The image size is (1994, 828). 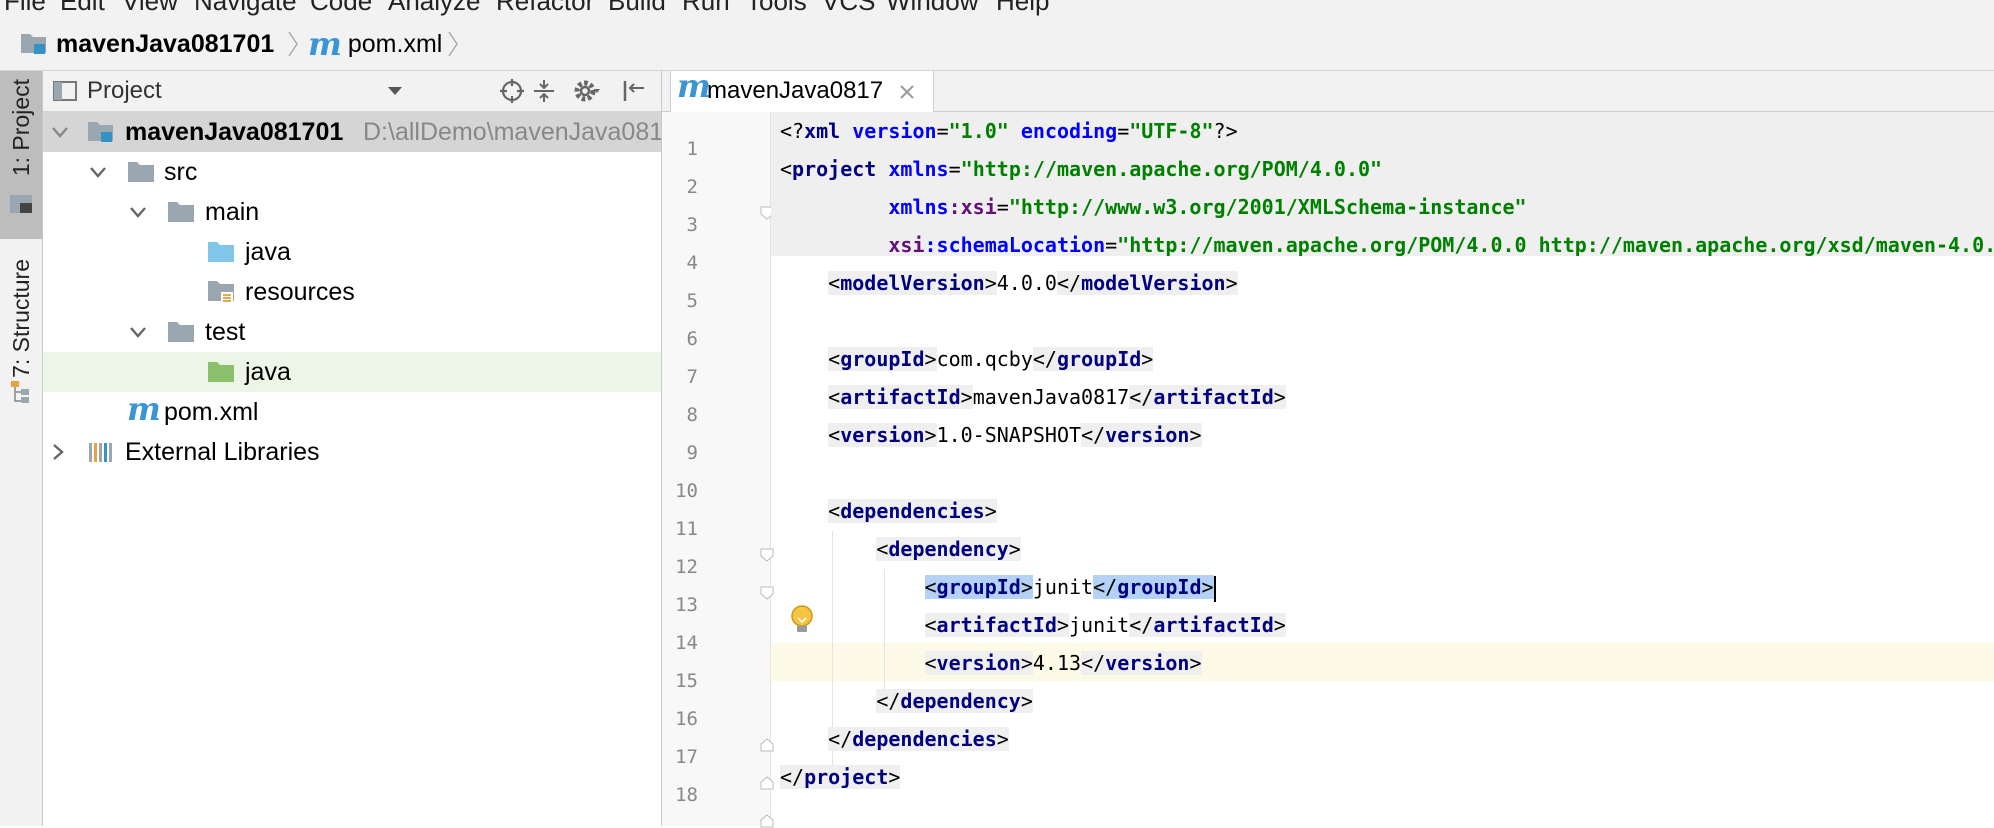 What do you see at coordinates (900, 549) in the screenshot?
I see `code-line-12: <dependency>` at bounding box center [900, 549].